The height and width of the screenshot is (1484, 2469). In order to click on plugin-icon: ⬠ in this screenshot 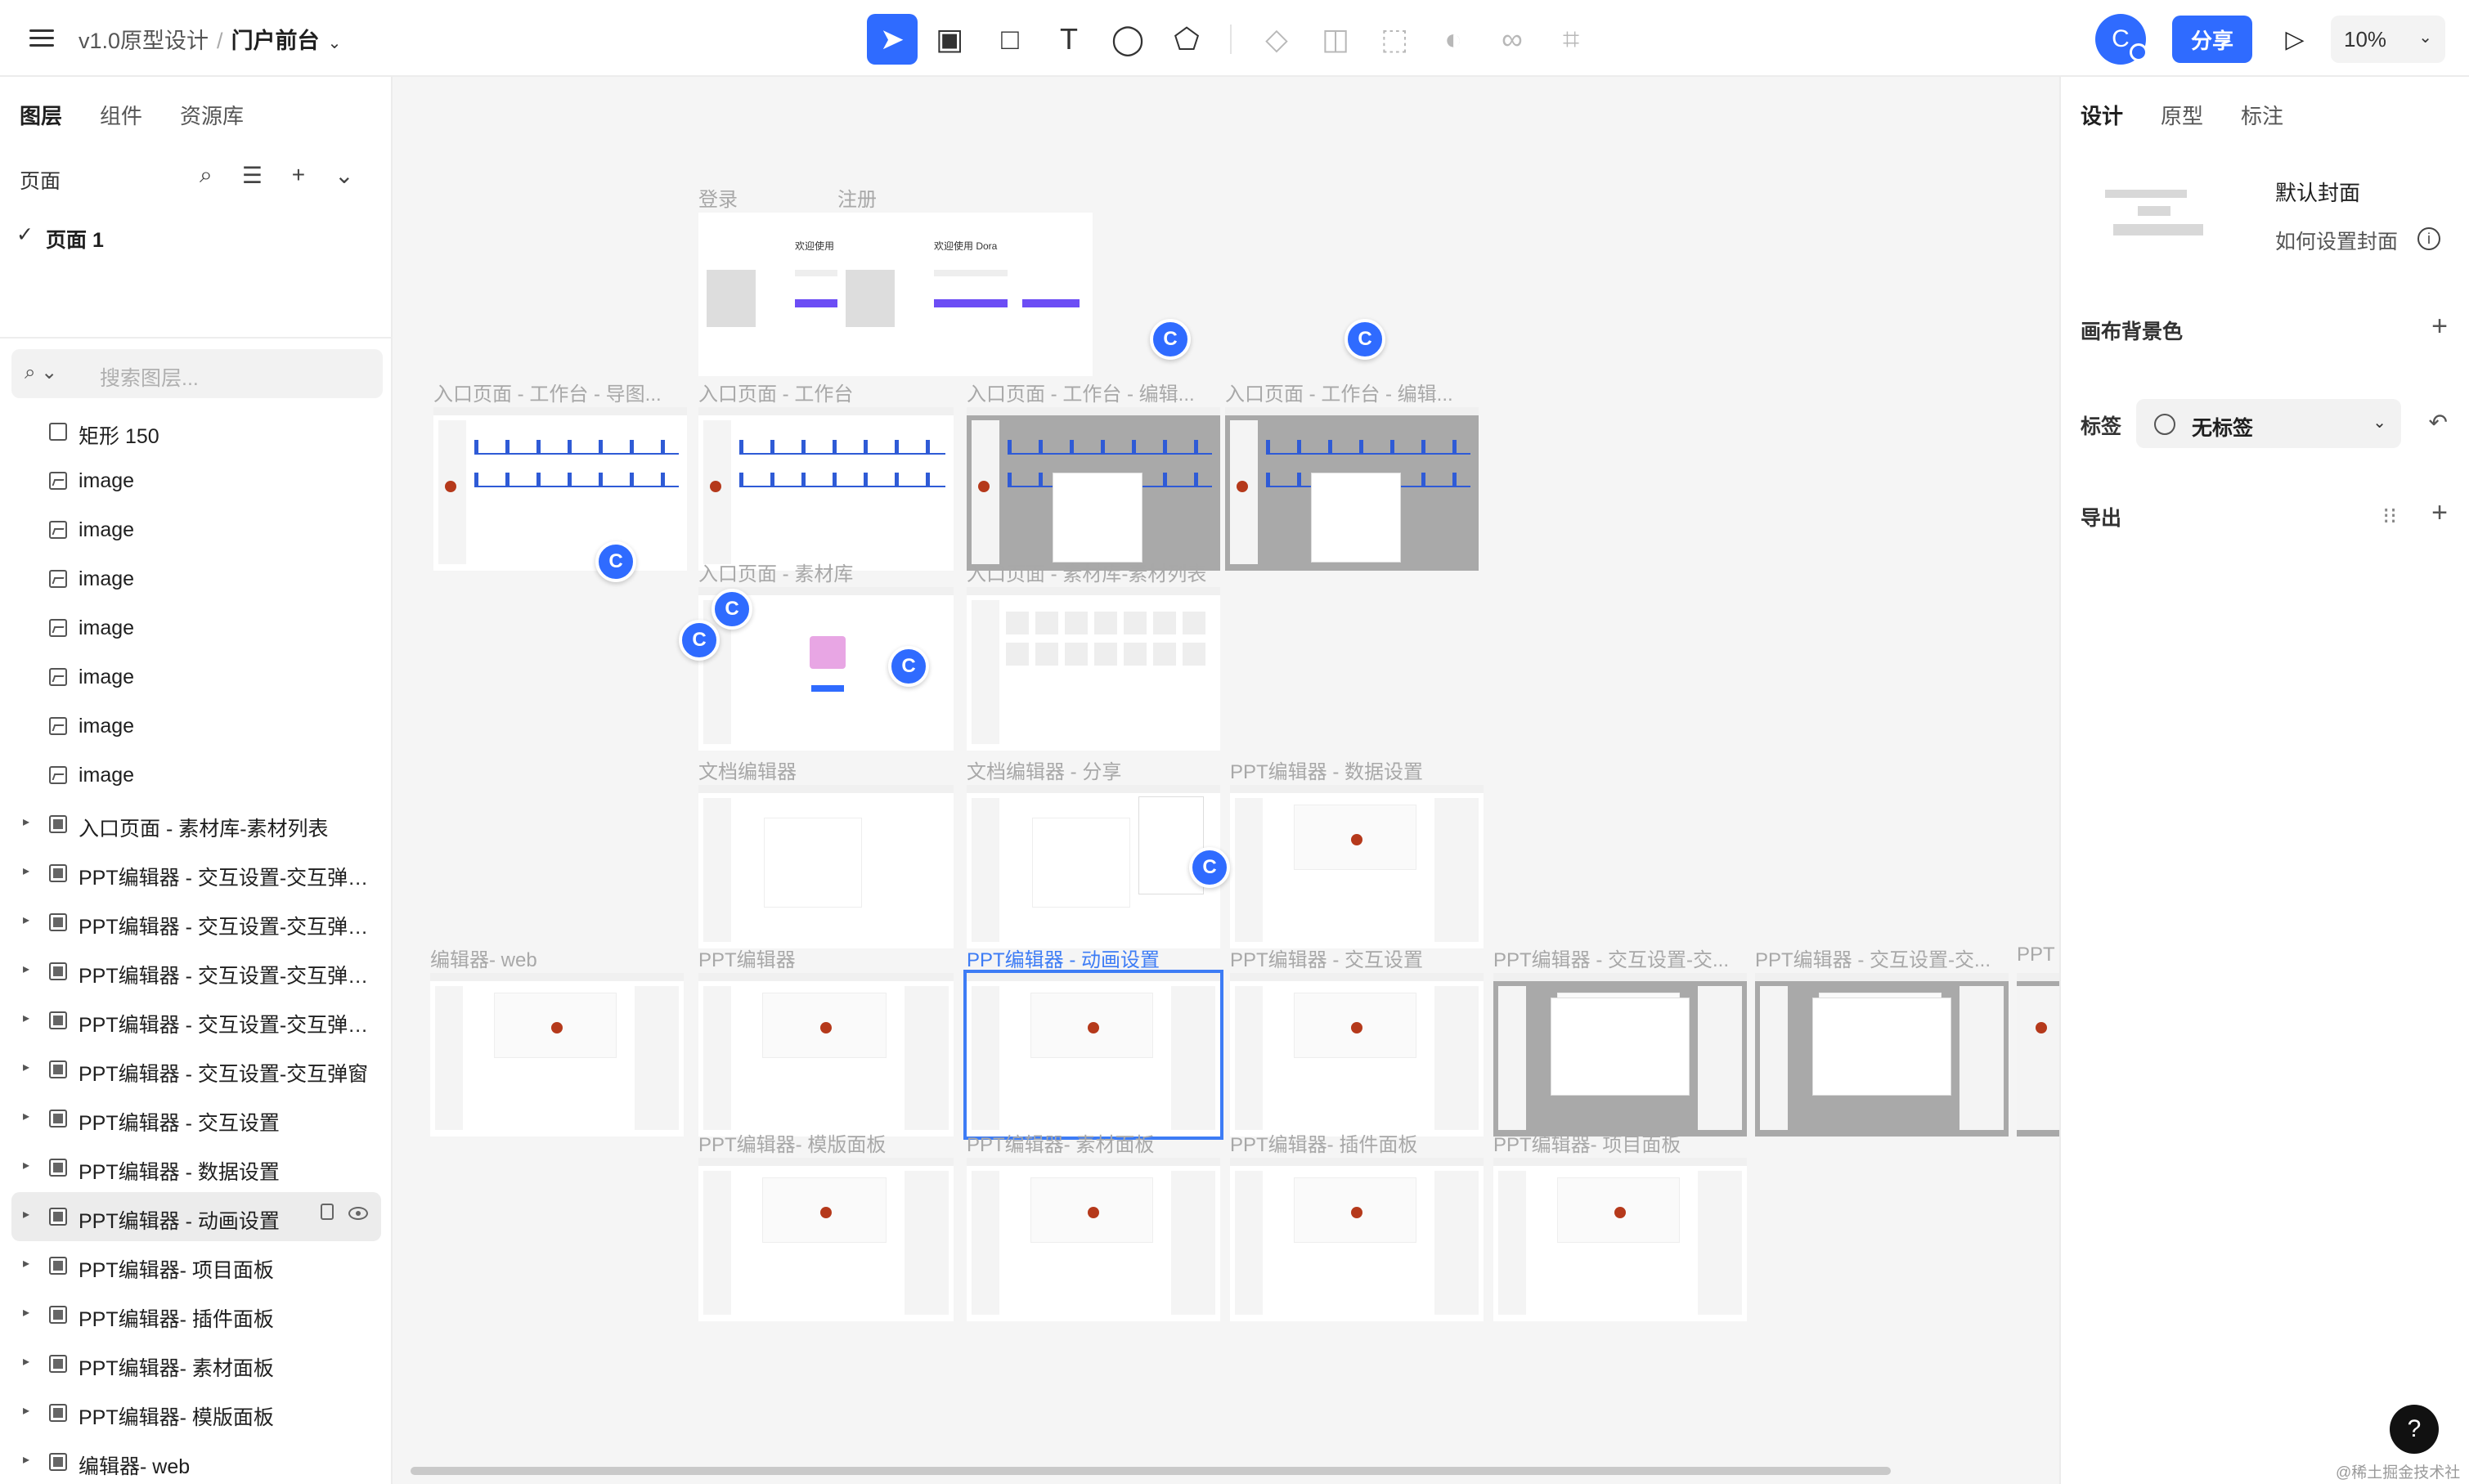, I will do `click(1186, 39)`.